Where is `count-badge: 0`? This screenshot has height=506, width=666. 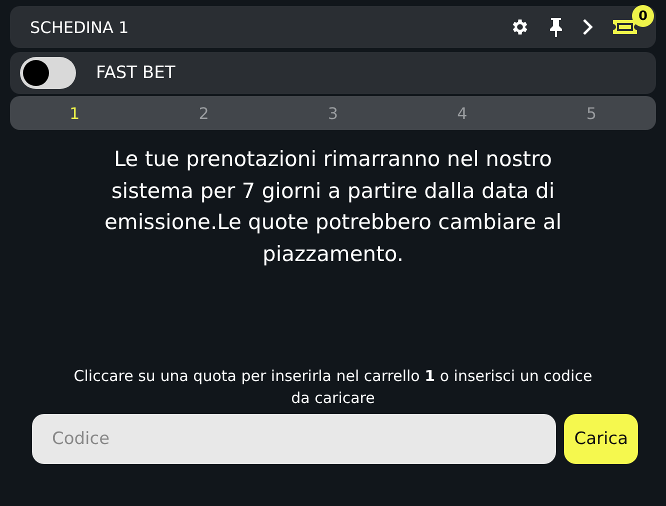 count-badge: 0 is located at coordinates (643, 16).